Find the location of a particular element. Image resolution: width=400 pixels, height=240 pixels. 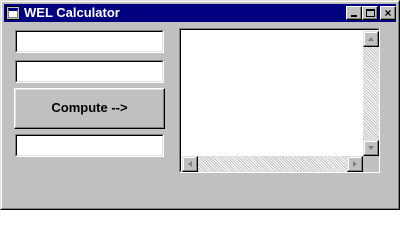

scroll-left-button is located at coordinates (190, 164).